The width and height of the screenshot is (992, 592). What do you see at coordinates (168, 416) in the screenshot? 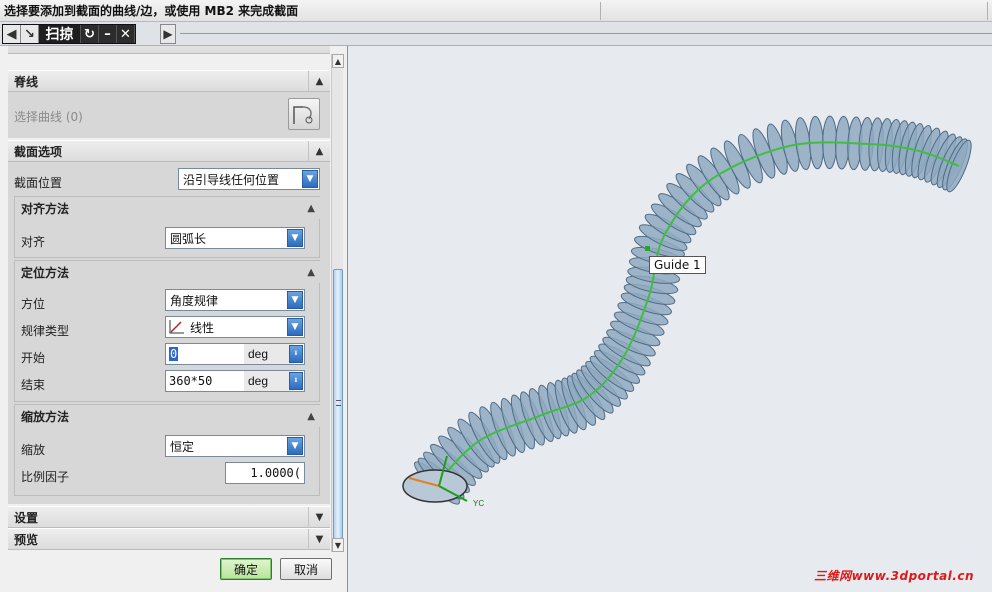
I see `scaling-header: 缩放方法 ▲` at bounding box center [168, 416].